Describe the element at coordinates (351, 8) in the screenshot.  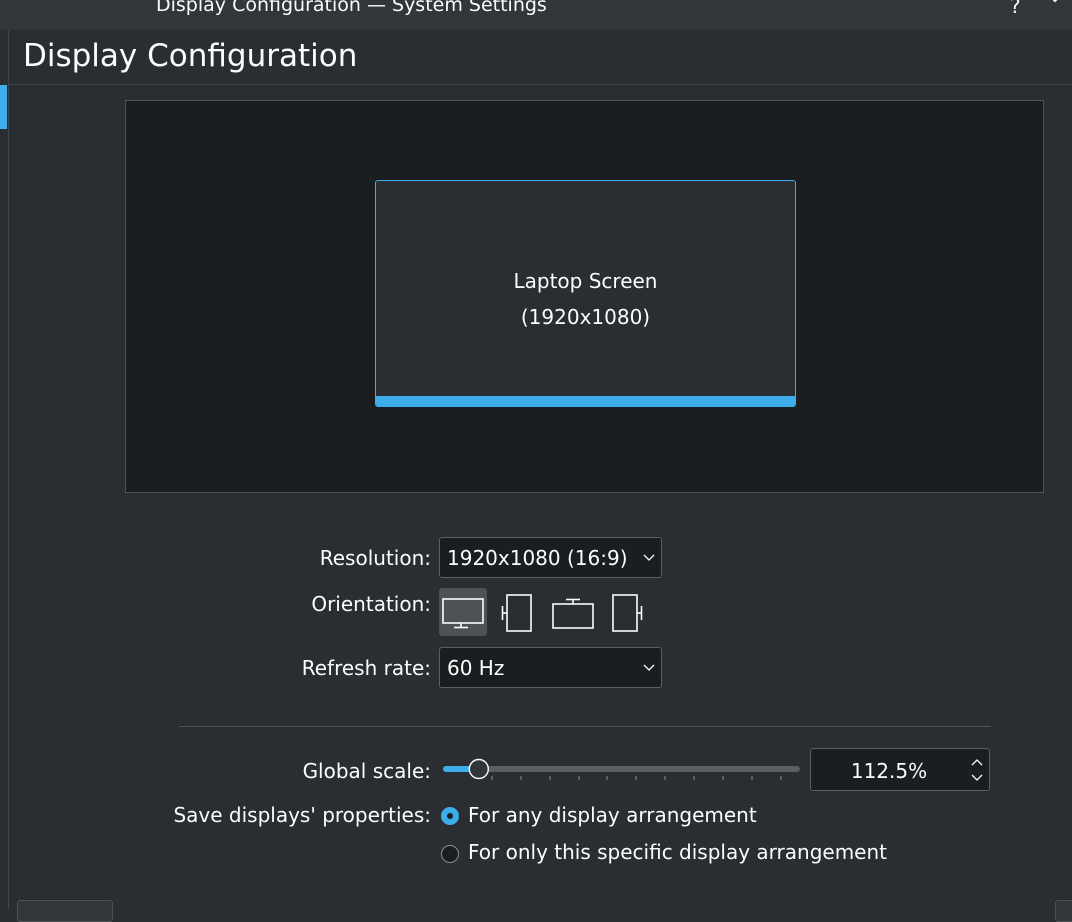
I see `window-title: Display Configuration — System Settings` at that location.